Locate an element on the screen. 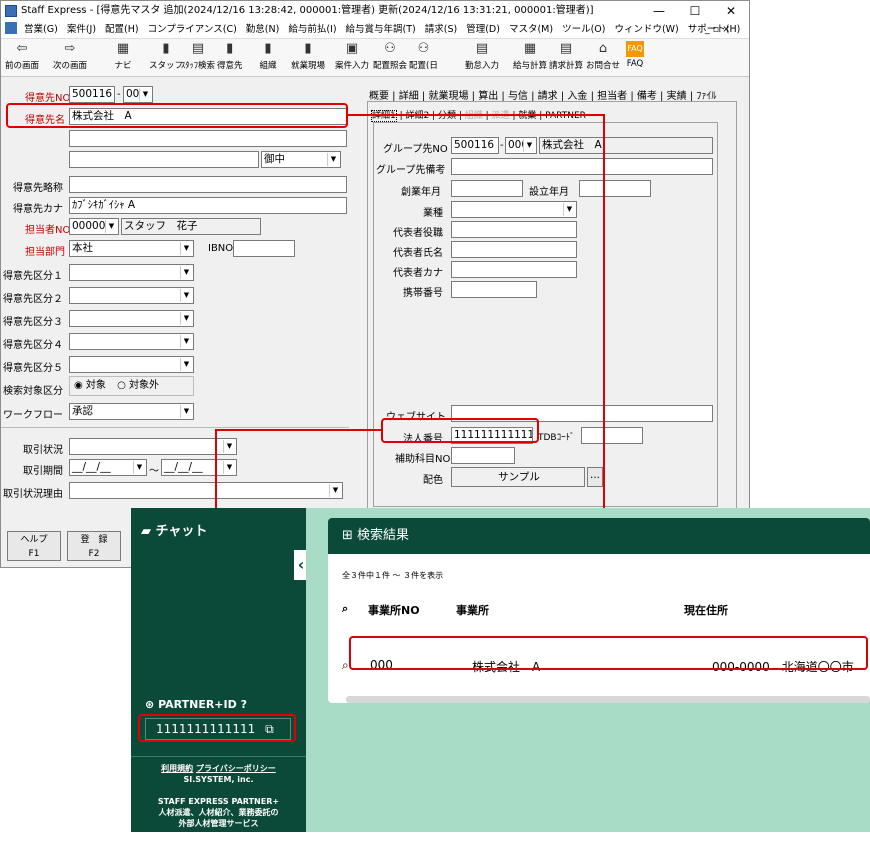 The height and width of the screenshot is (851, 870). billing-button: ▤ 請求計算 is located at coordinates (566, 56).